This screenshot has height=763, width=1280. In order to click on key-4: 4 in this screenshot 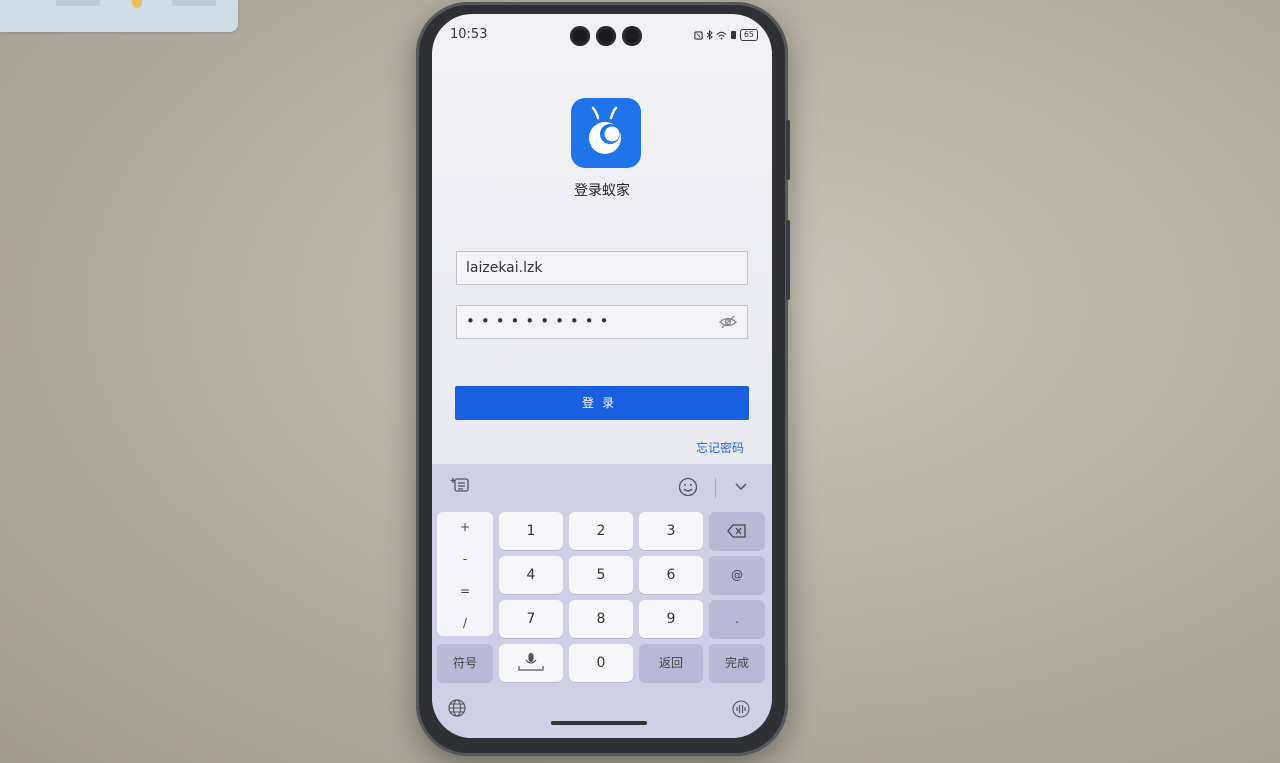, I will do `click(531, 575)`.